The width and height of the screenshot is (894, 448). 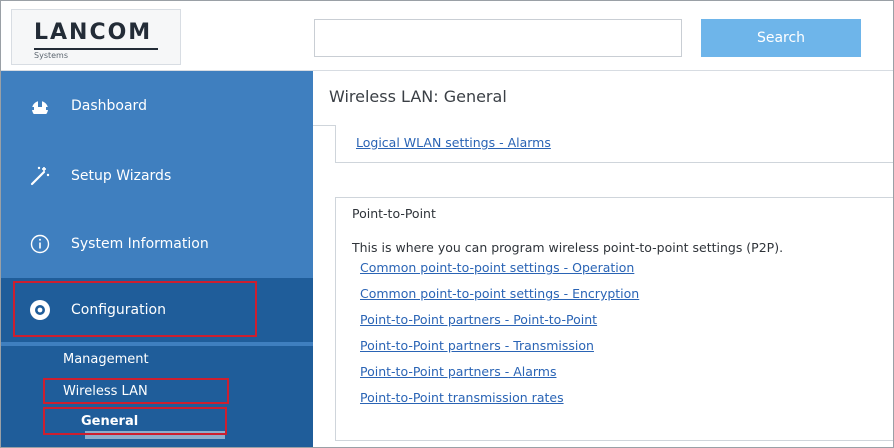 I want to click on page-title: Wireless LAN: General, so click(x=418, y=96).